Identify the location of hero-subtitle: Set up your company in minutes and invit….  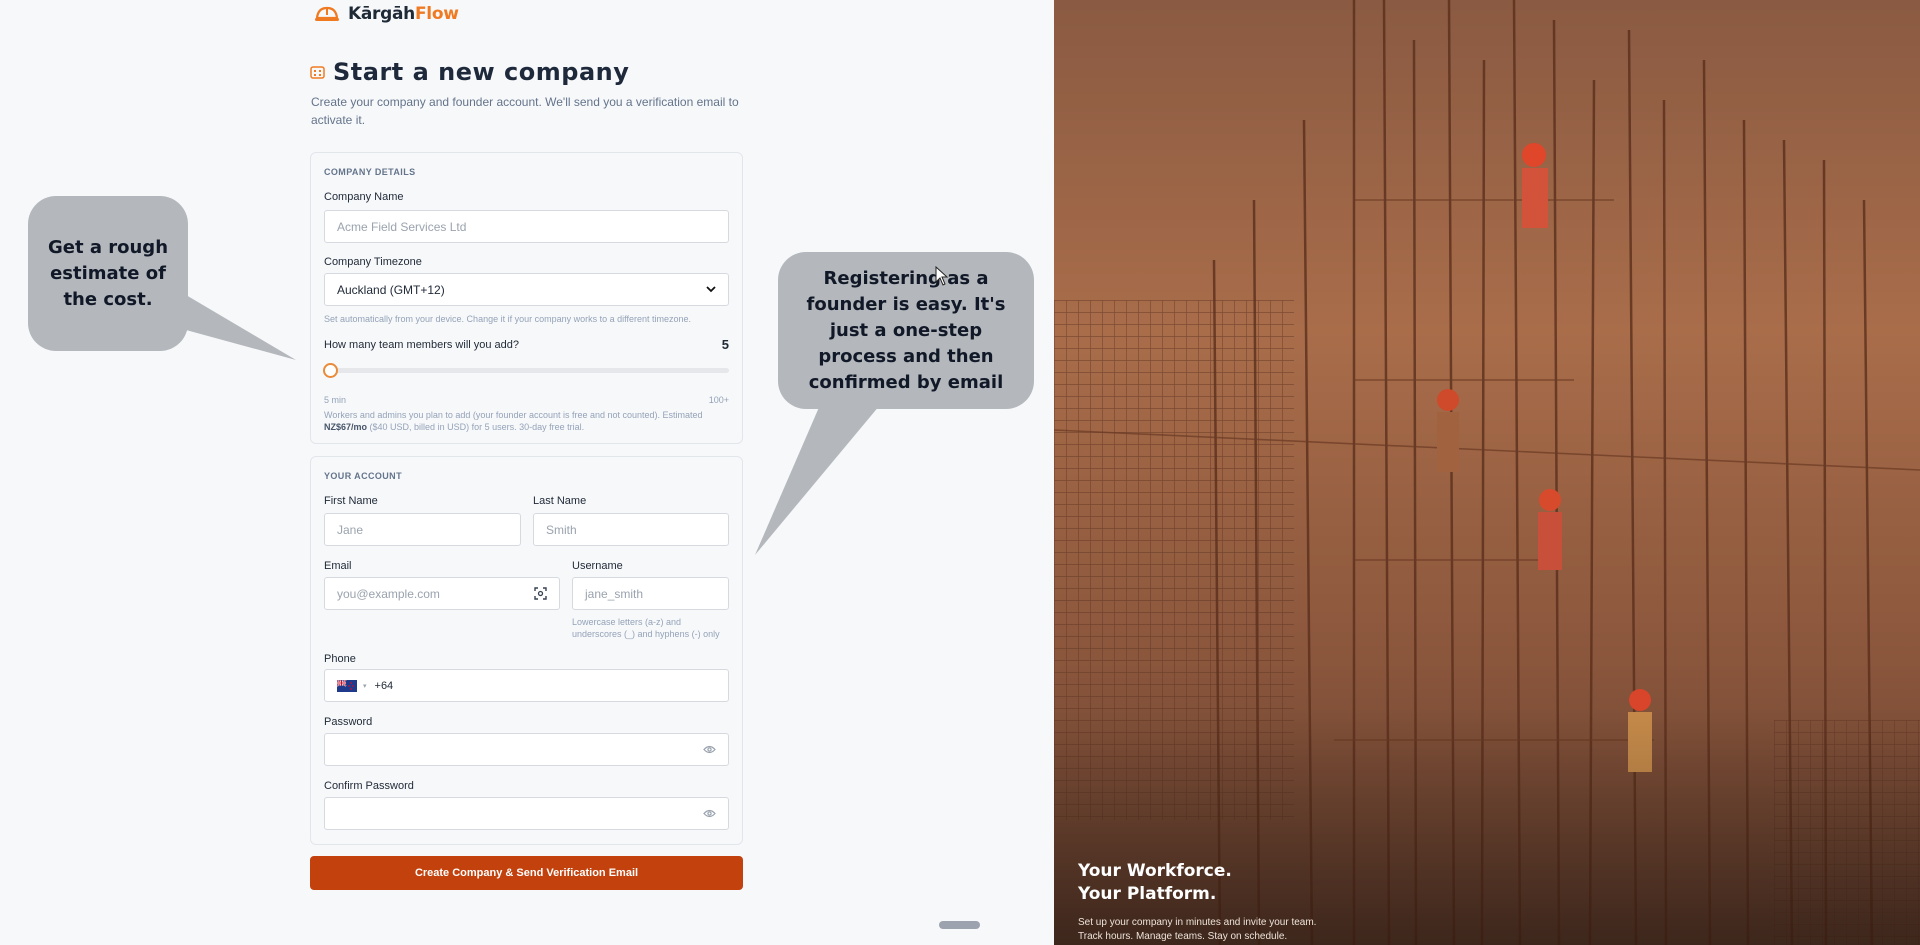
(1197, 929).